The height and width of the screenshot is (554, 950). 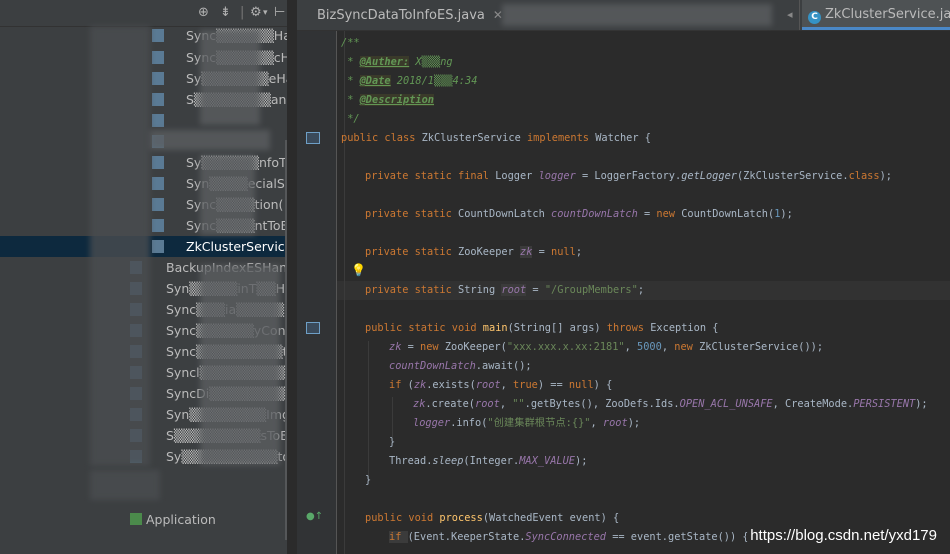 What do you see at coordinates (843, 535) in the screenshot?
I see `watermark: https://blog.csdn.net/yxd179` at bounding box center [843, 535].